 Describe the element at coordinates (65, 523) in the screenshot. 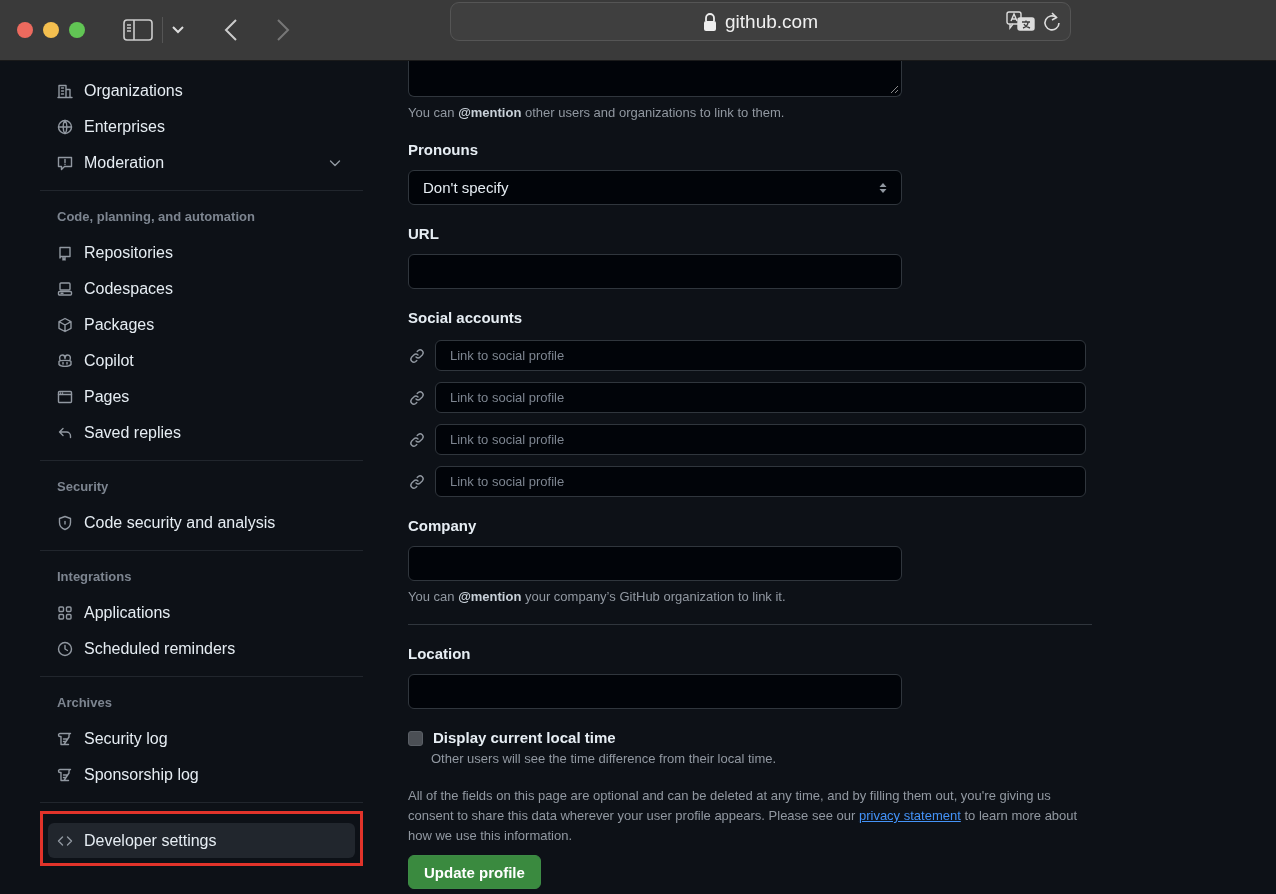

I see `shield-icon` at that location.